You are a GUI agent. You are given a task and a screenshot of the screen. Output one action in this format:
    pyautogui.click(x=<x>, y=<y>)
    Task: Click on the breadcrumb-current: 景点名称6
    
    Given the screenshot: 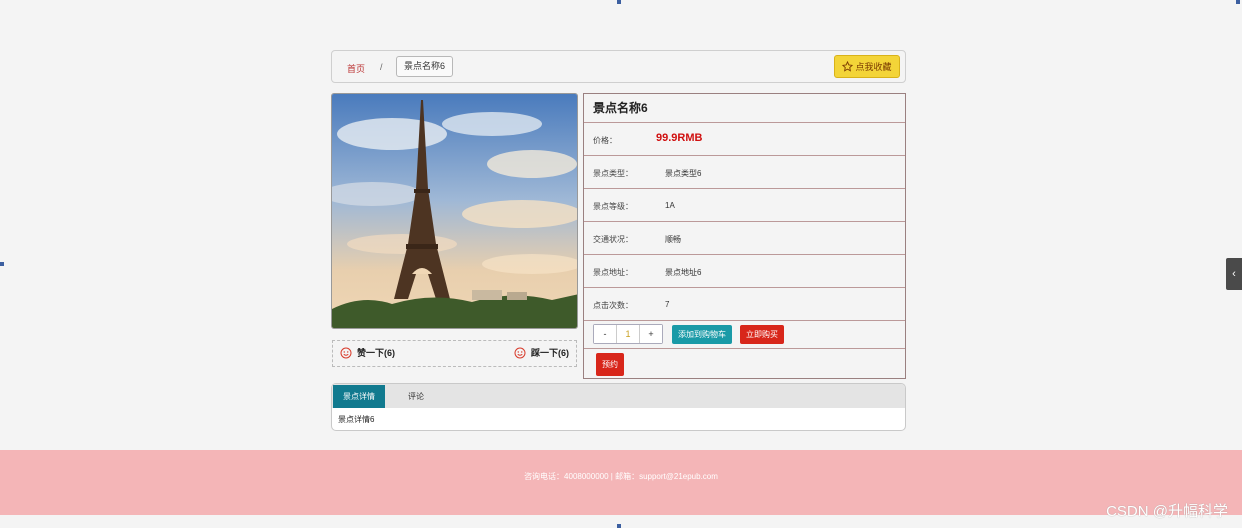 What is the action you would take?
    pyautogui.click(x=425, y=66)
    